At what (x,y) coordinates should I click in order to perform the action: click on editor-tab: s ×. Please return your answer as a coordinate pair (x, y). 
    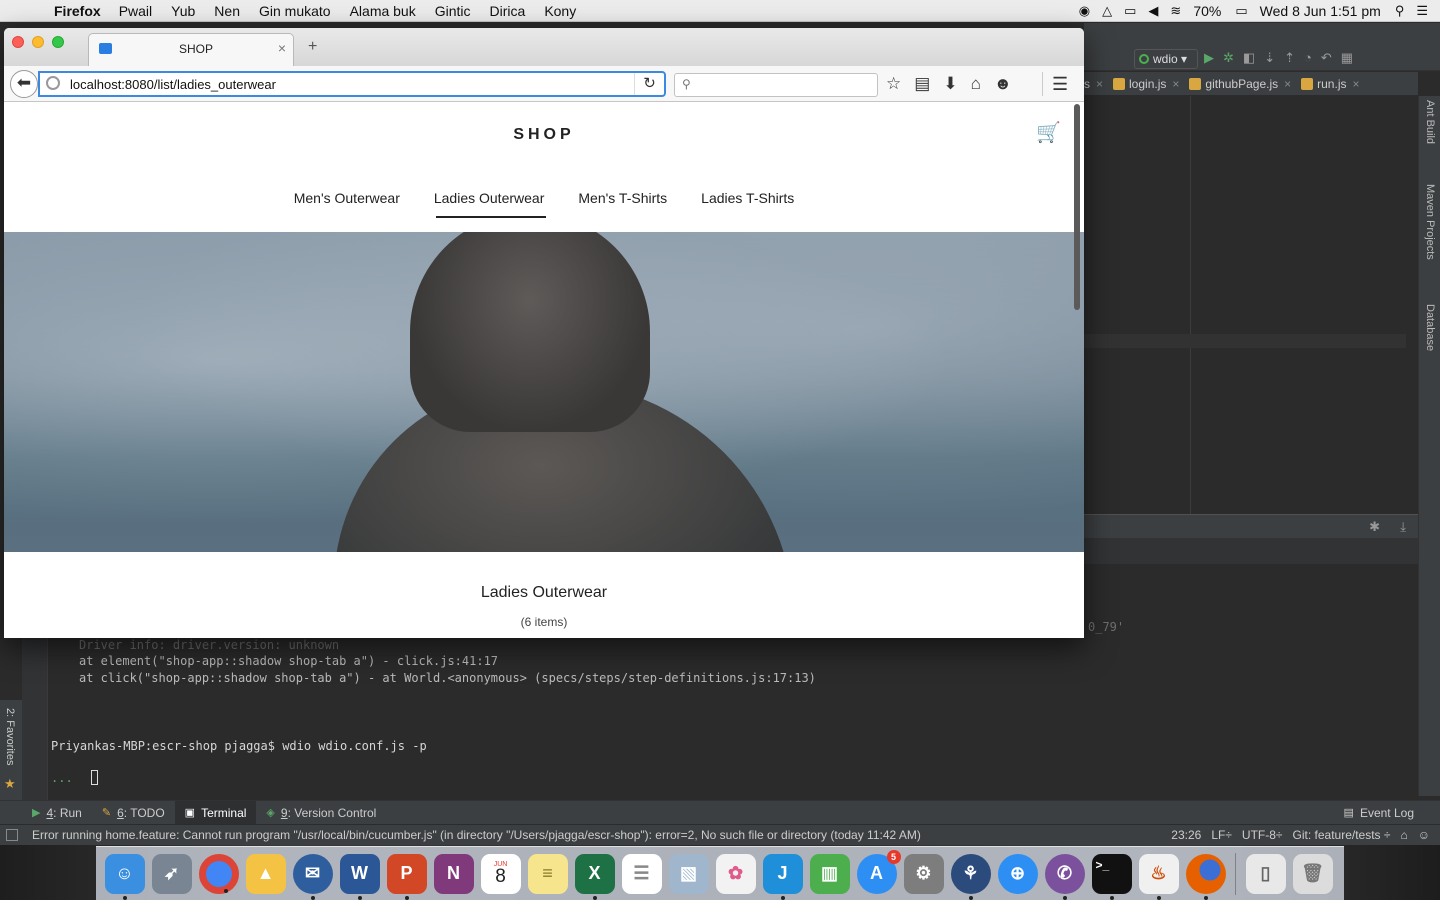
    Looking at the image, I should click on (1093, 84).